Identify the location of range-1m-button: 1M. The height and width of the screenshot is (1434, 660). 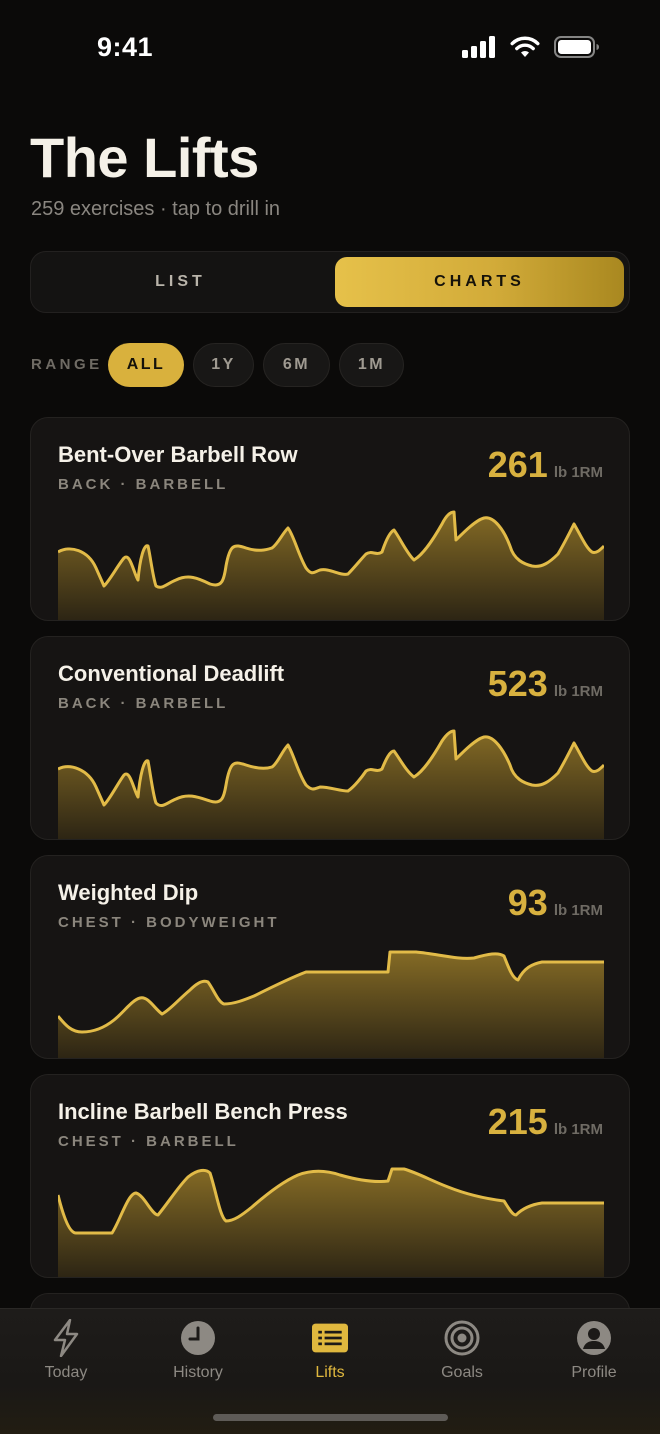
(371, 365).